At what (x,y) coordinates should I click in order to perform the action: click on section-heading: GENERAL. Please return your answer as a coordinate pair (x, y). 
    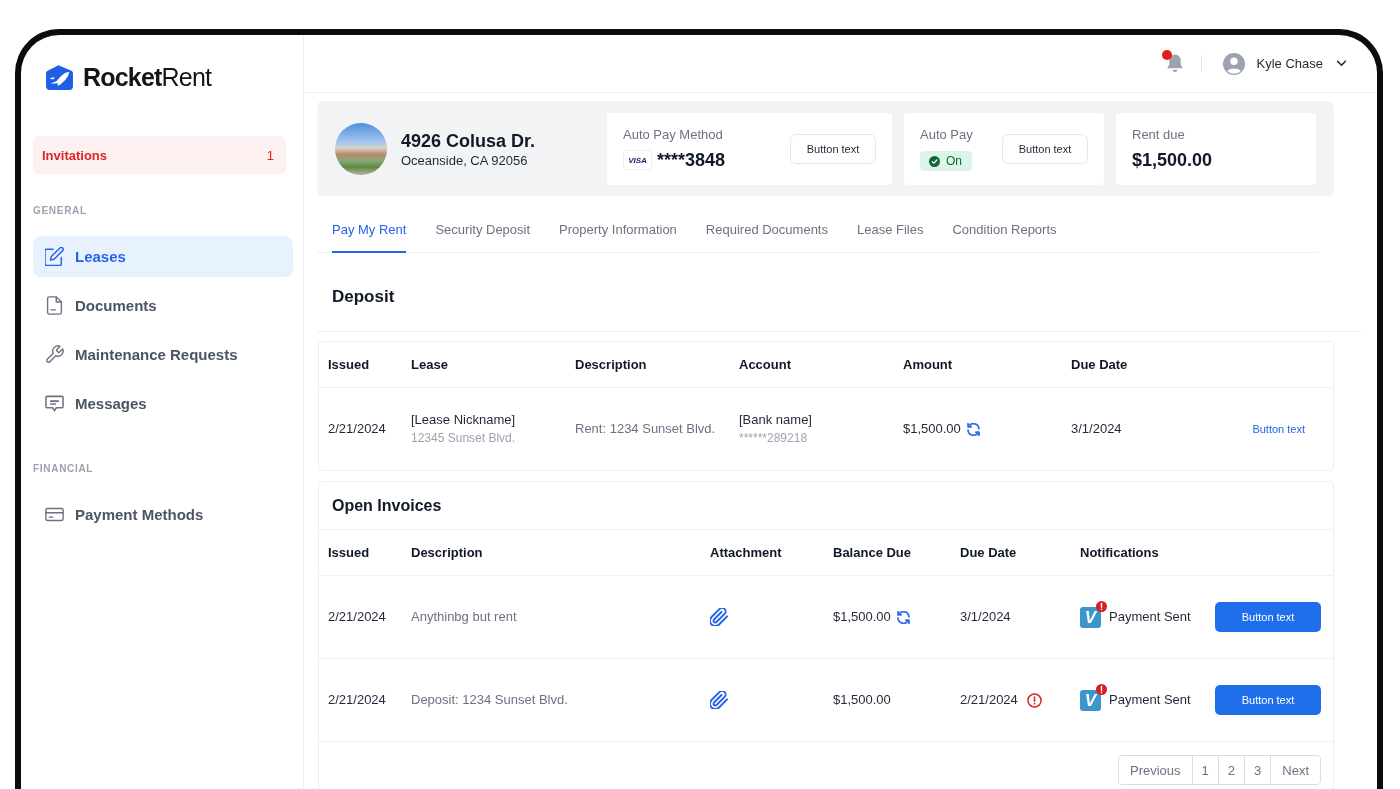
    Looking at the image, I should click on (60, 211).